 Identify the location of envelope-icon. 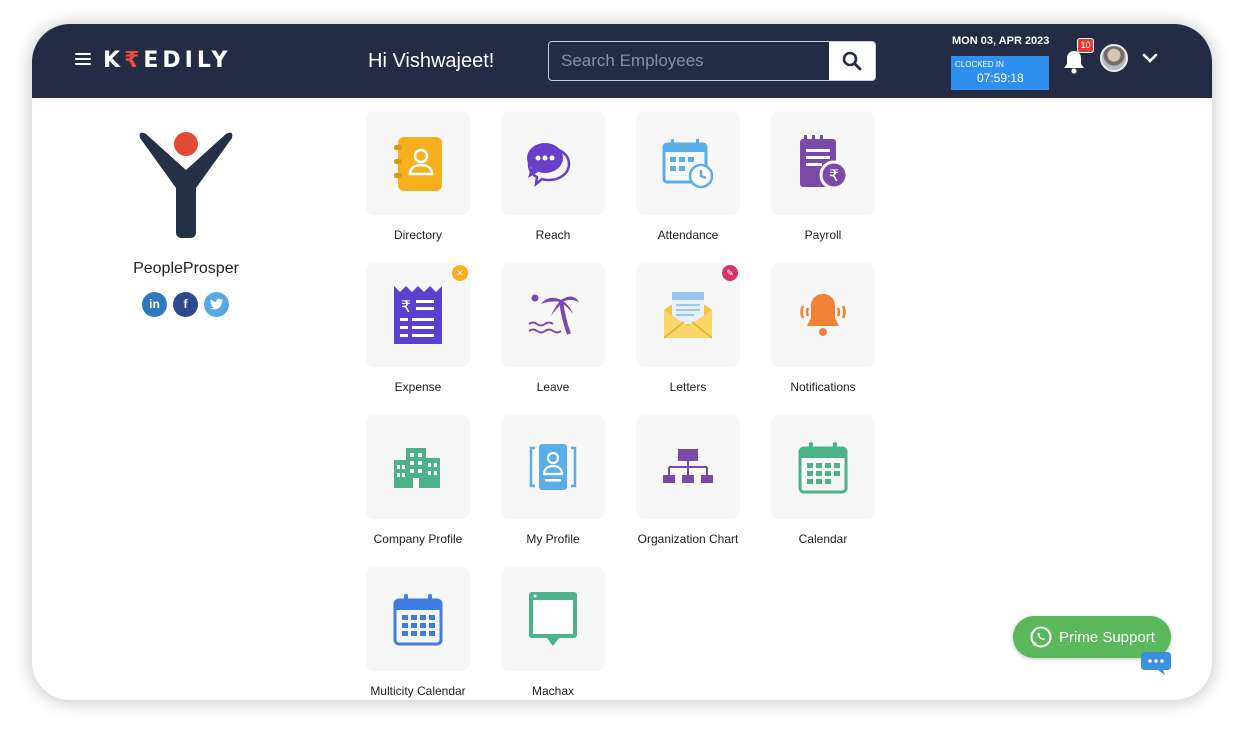
(688, 315).